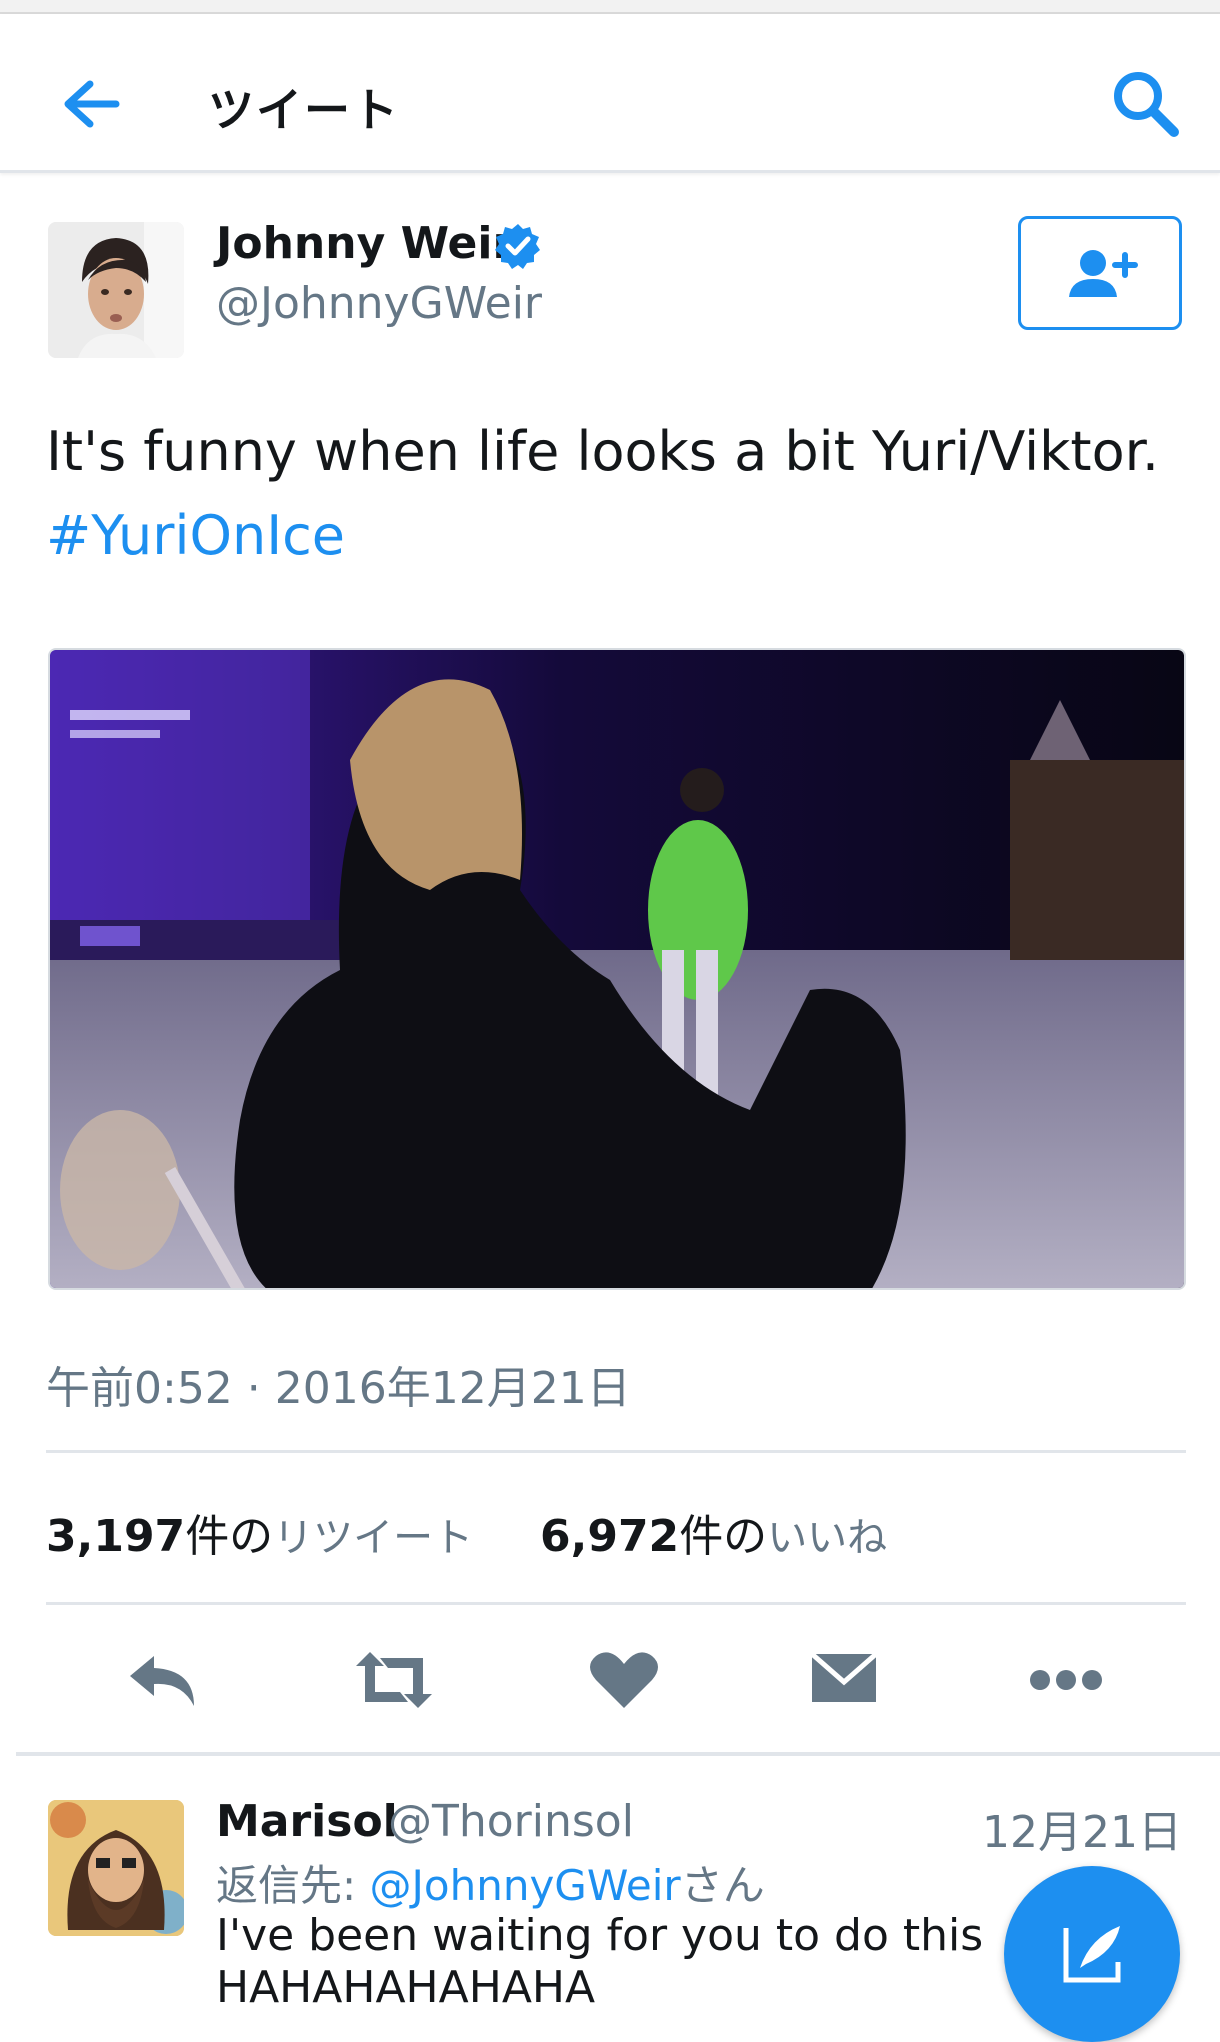 The image size is (1220, 2042). I want to click on more-icon, so click(1066, 1680).